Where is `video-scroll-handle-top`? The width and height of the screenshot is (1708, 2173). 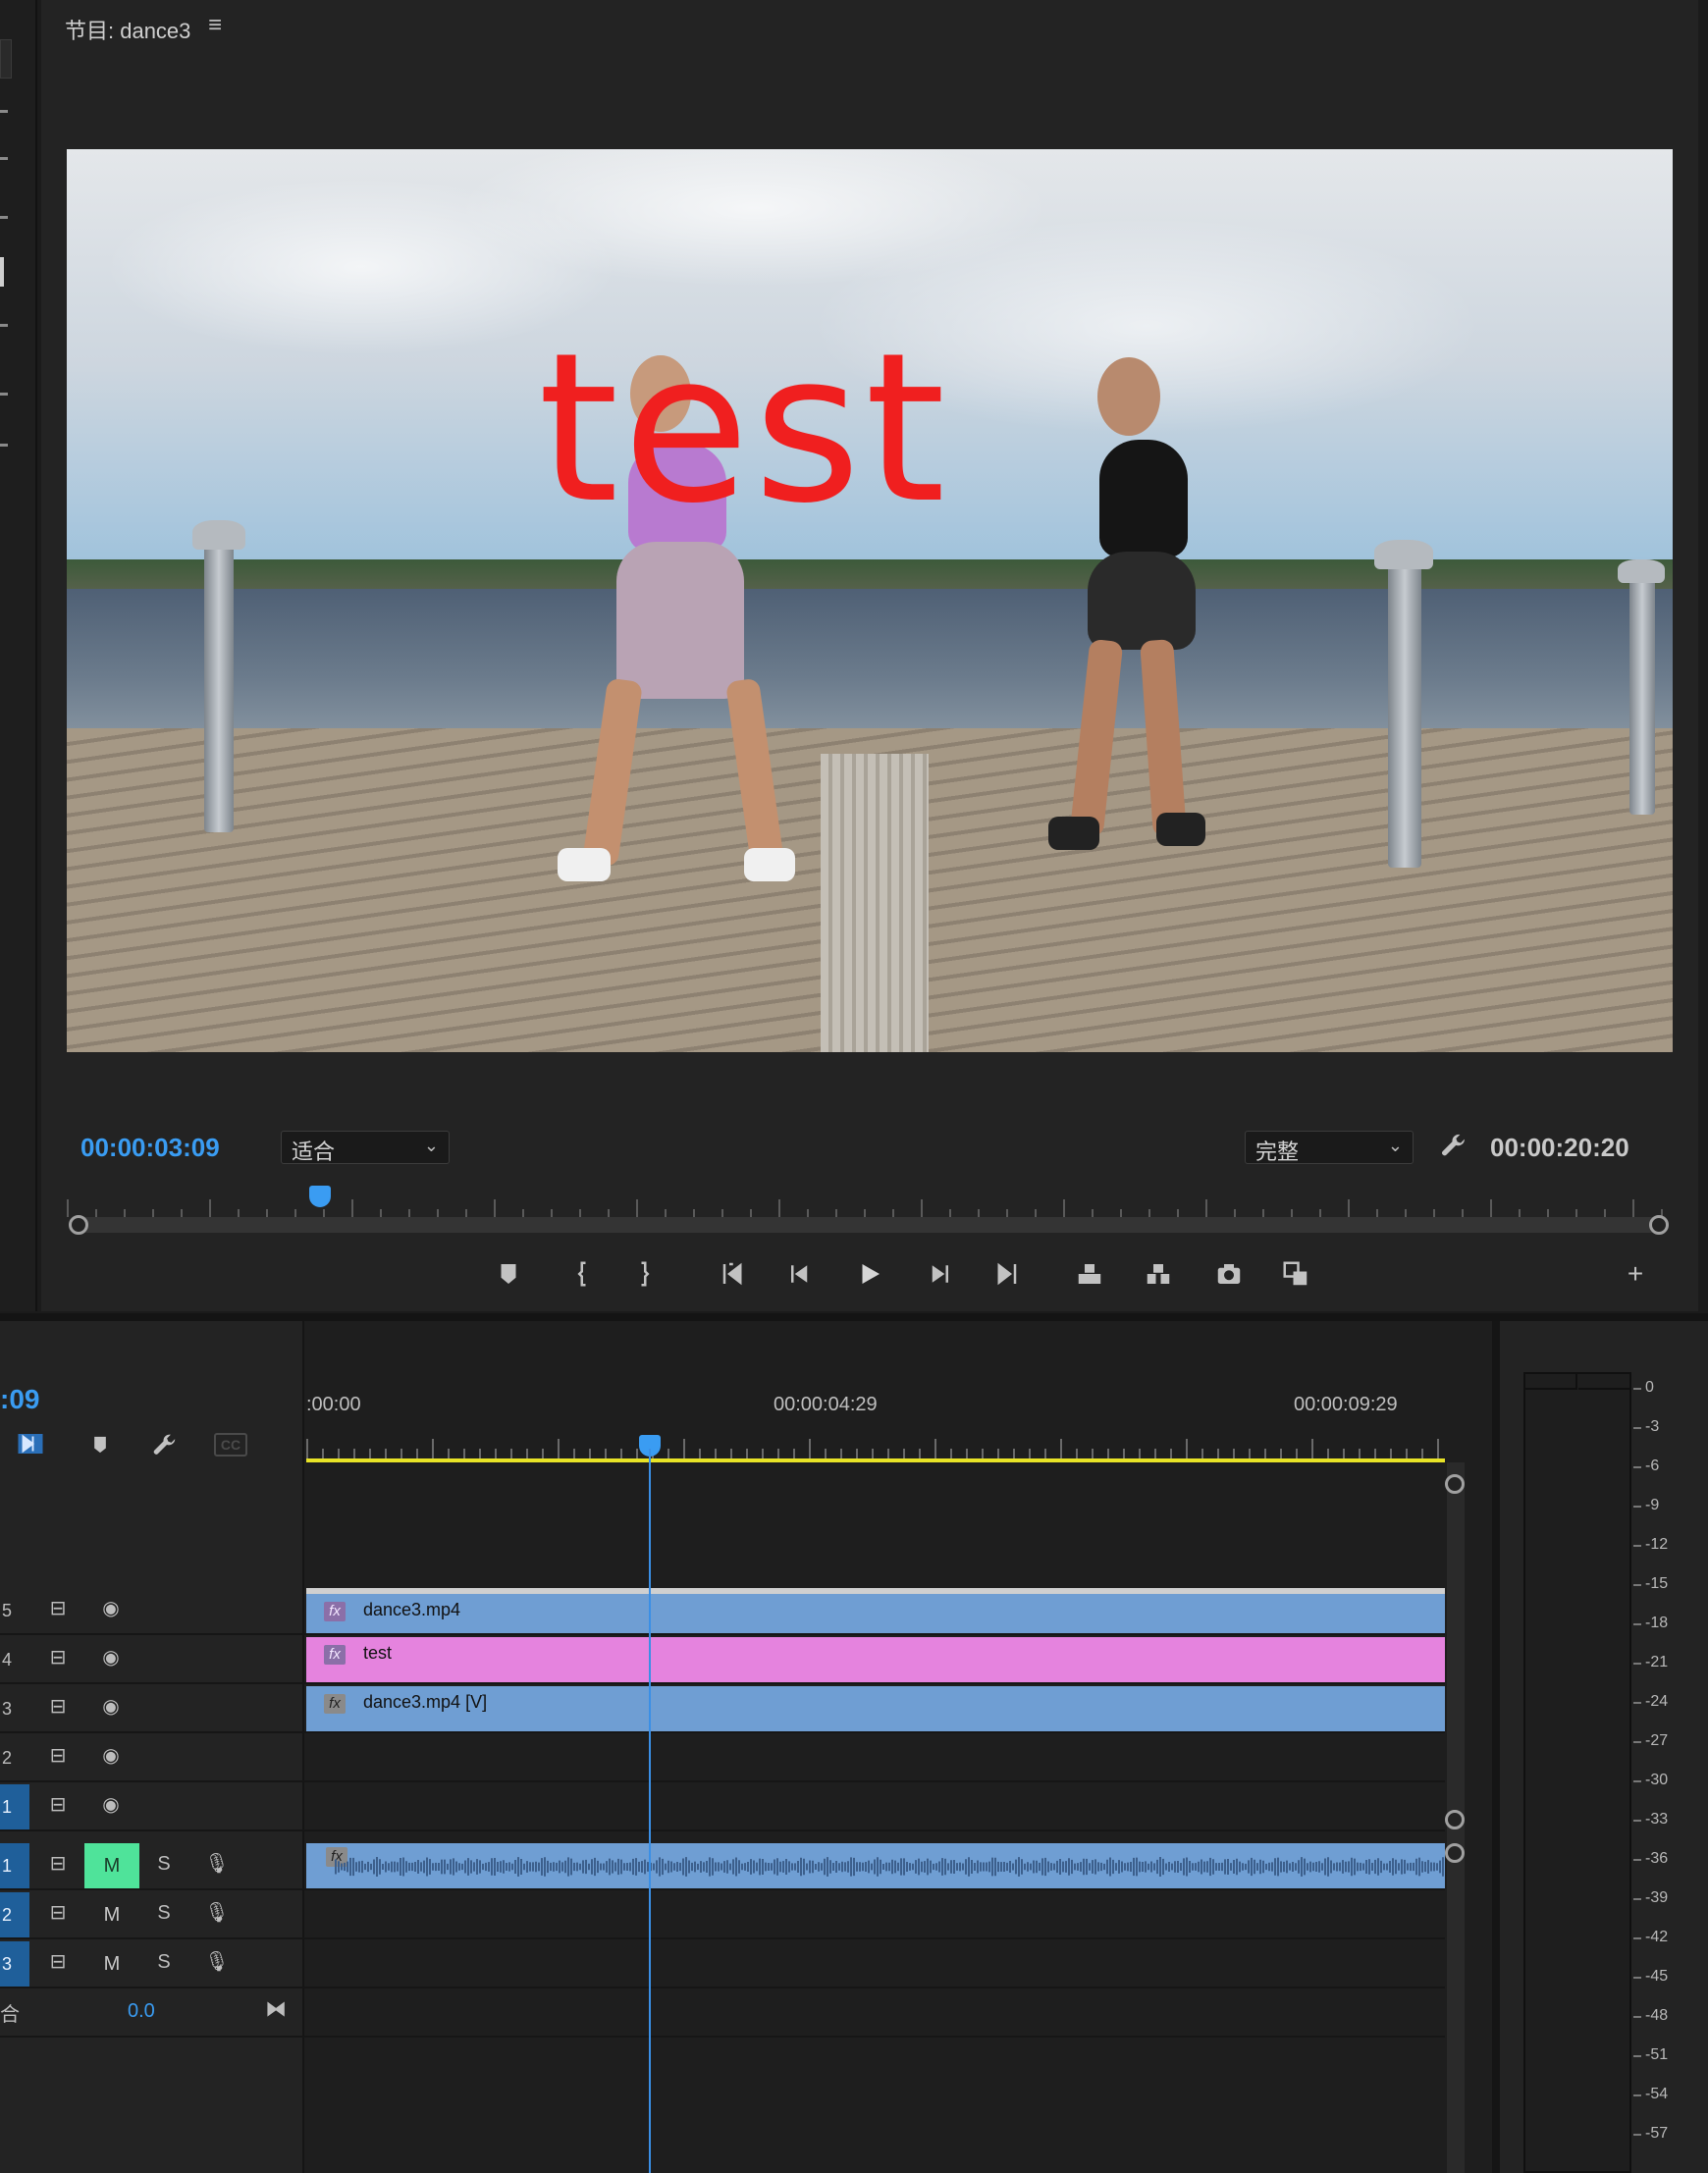 video-scroll-handle-top is located at coordinates (1455, 1484).